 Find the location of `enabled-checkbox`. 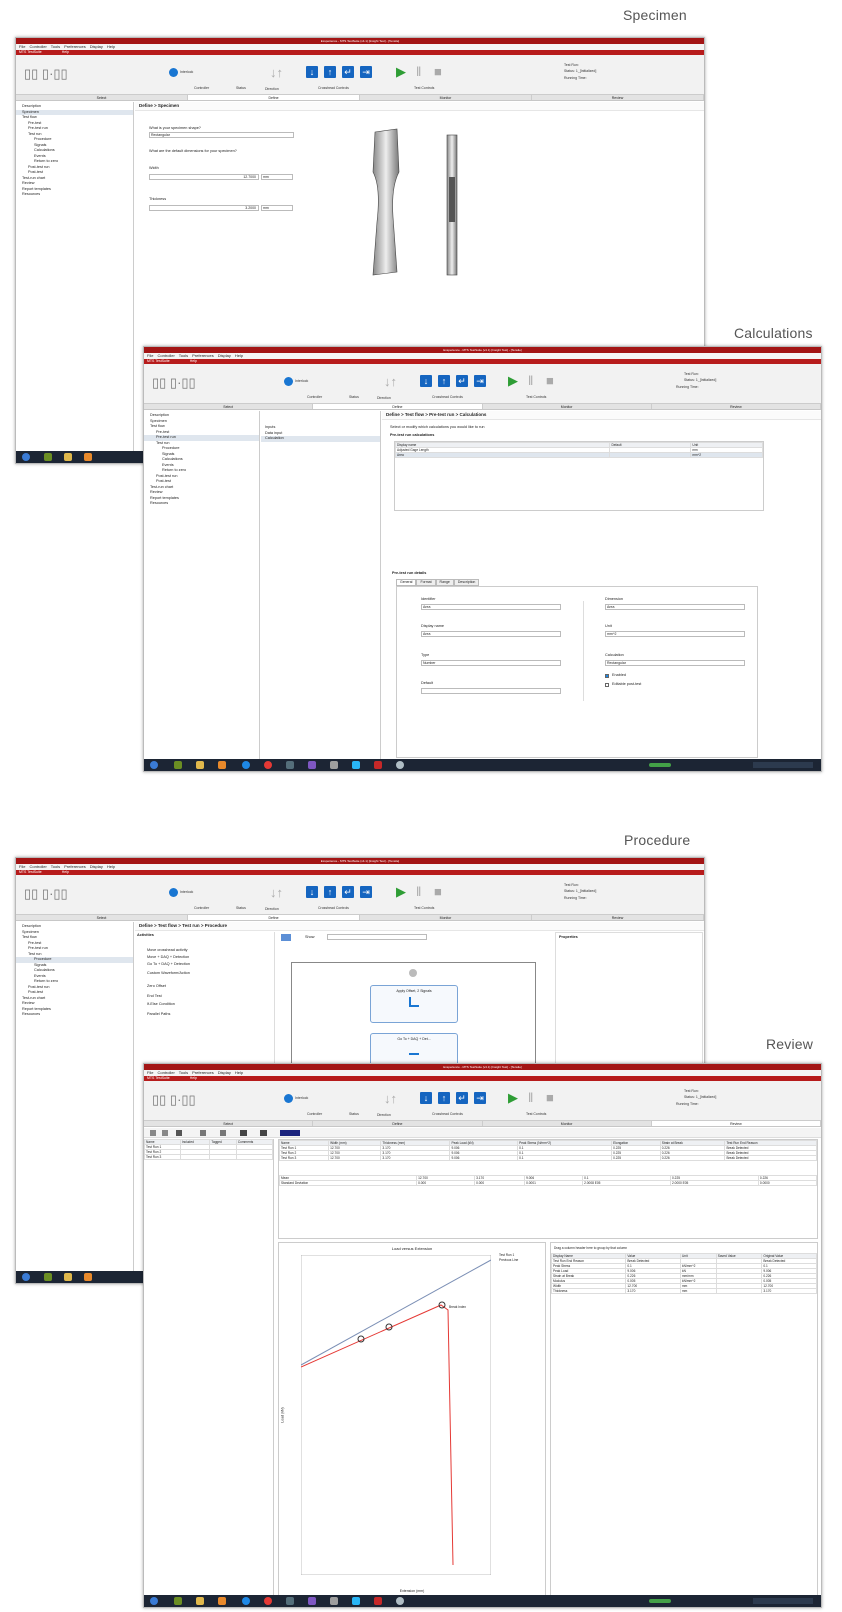

enabled-checkbox is located at coordinates (607, 676).